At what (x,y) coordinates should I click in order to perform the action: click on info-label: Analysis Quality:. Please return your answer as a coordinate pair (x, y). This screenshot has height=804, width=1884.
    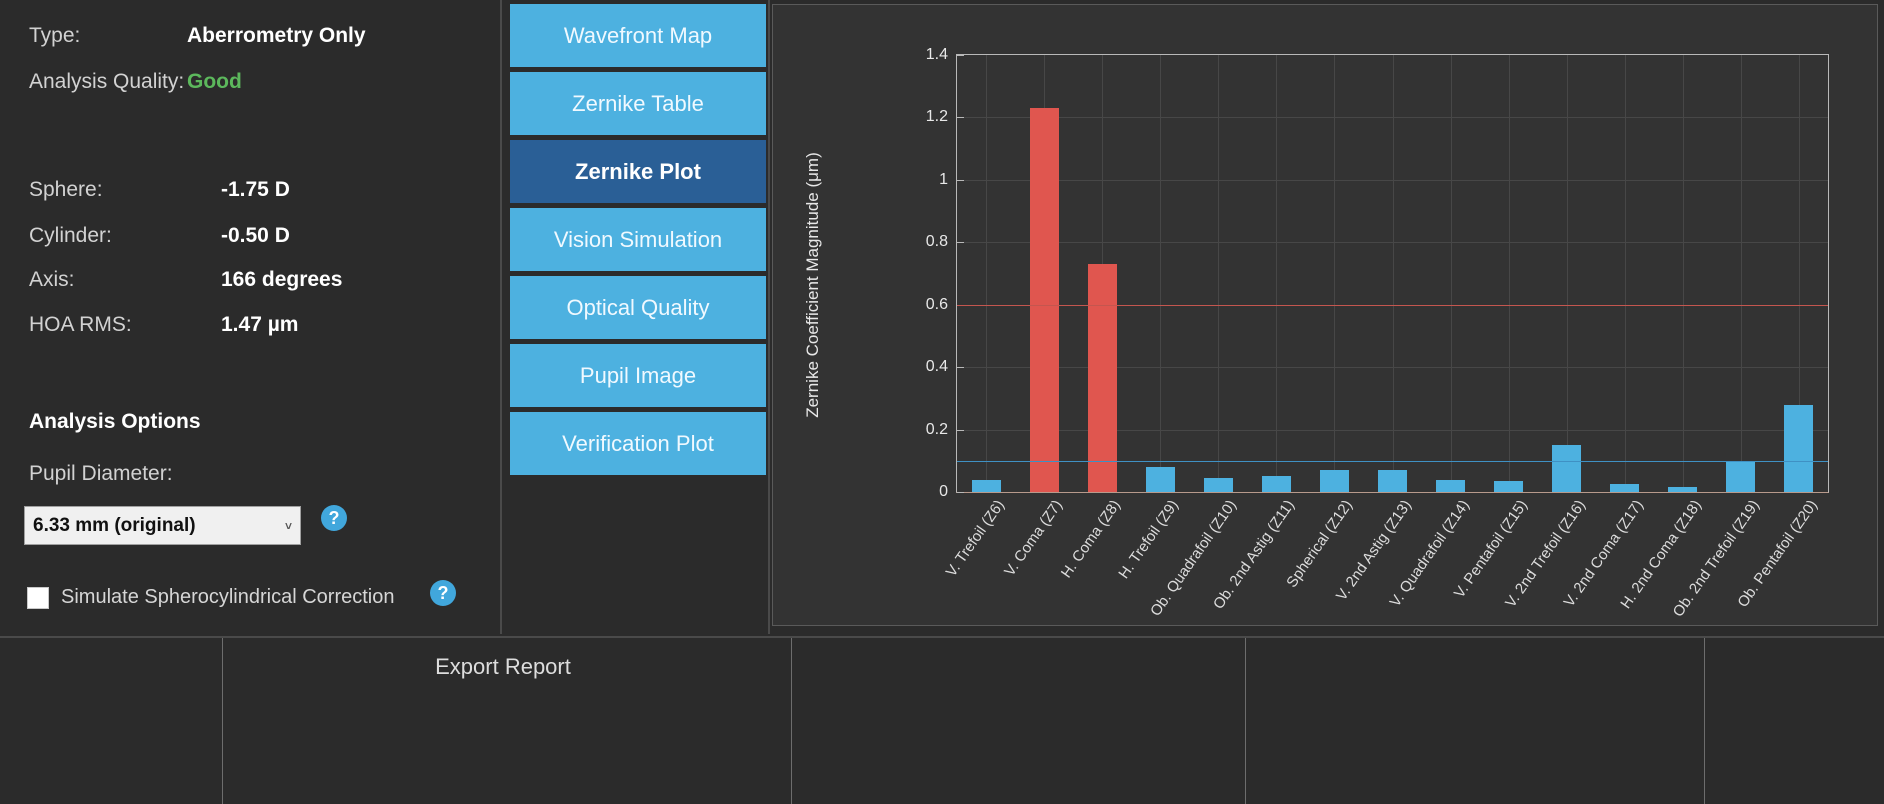
    Looking at the image, I should click on (107, 81).